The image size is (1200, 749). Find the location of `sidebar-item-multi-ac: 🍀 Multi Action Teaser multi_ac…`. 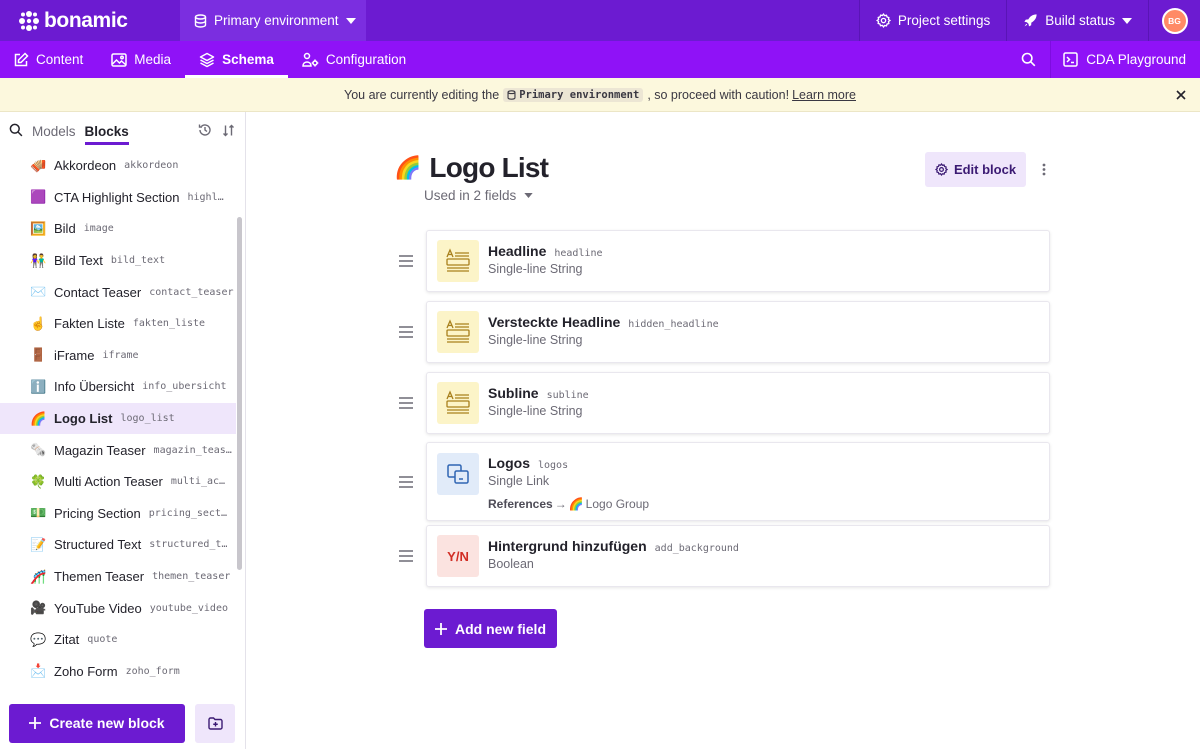

sidebar-item-multi-ac: 🍀 Multi Action Teaser multi_ac… is located at coordinates (118, 482).